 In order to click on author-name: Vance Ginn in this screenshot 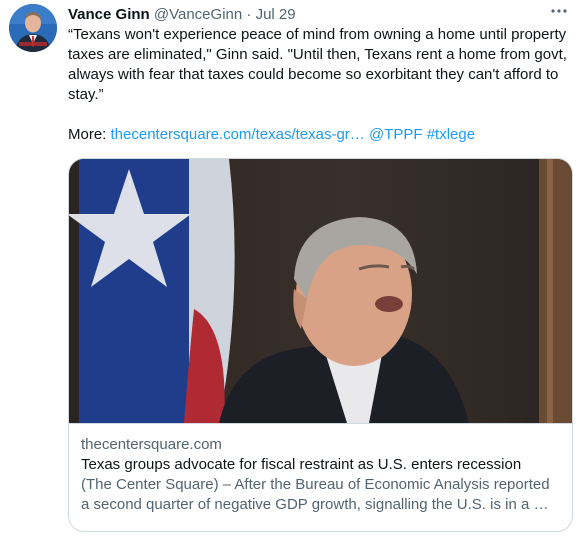, I will do `click(109, 14)`.